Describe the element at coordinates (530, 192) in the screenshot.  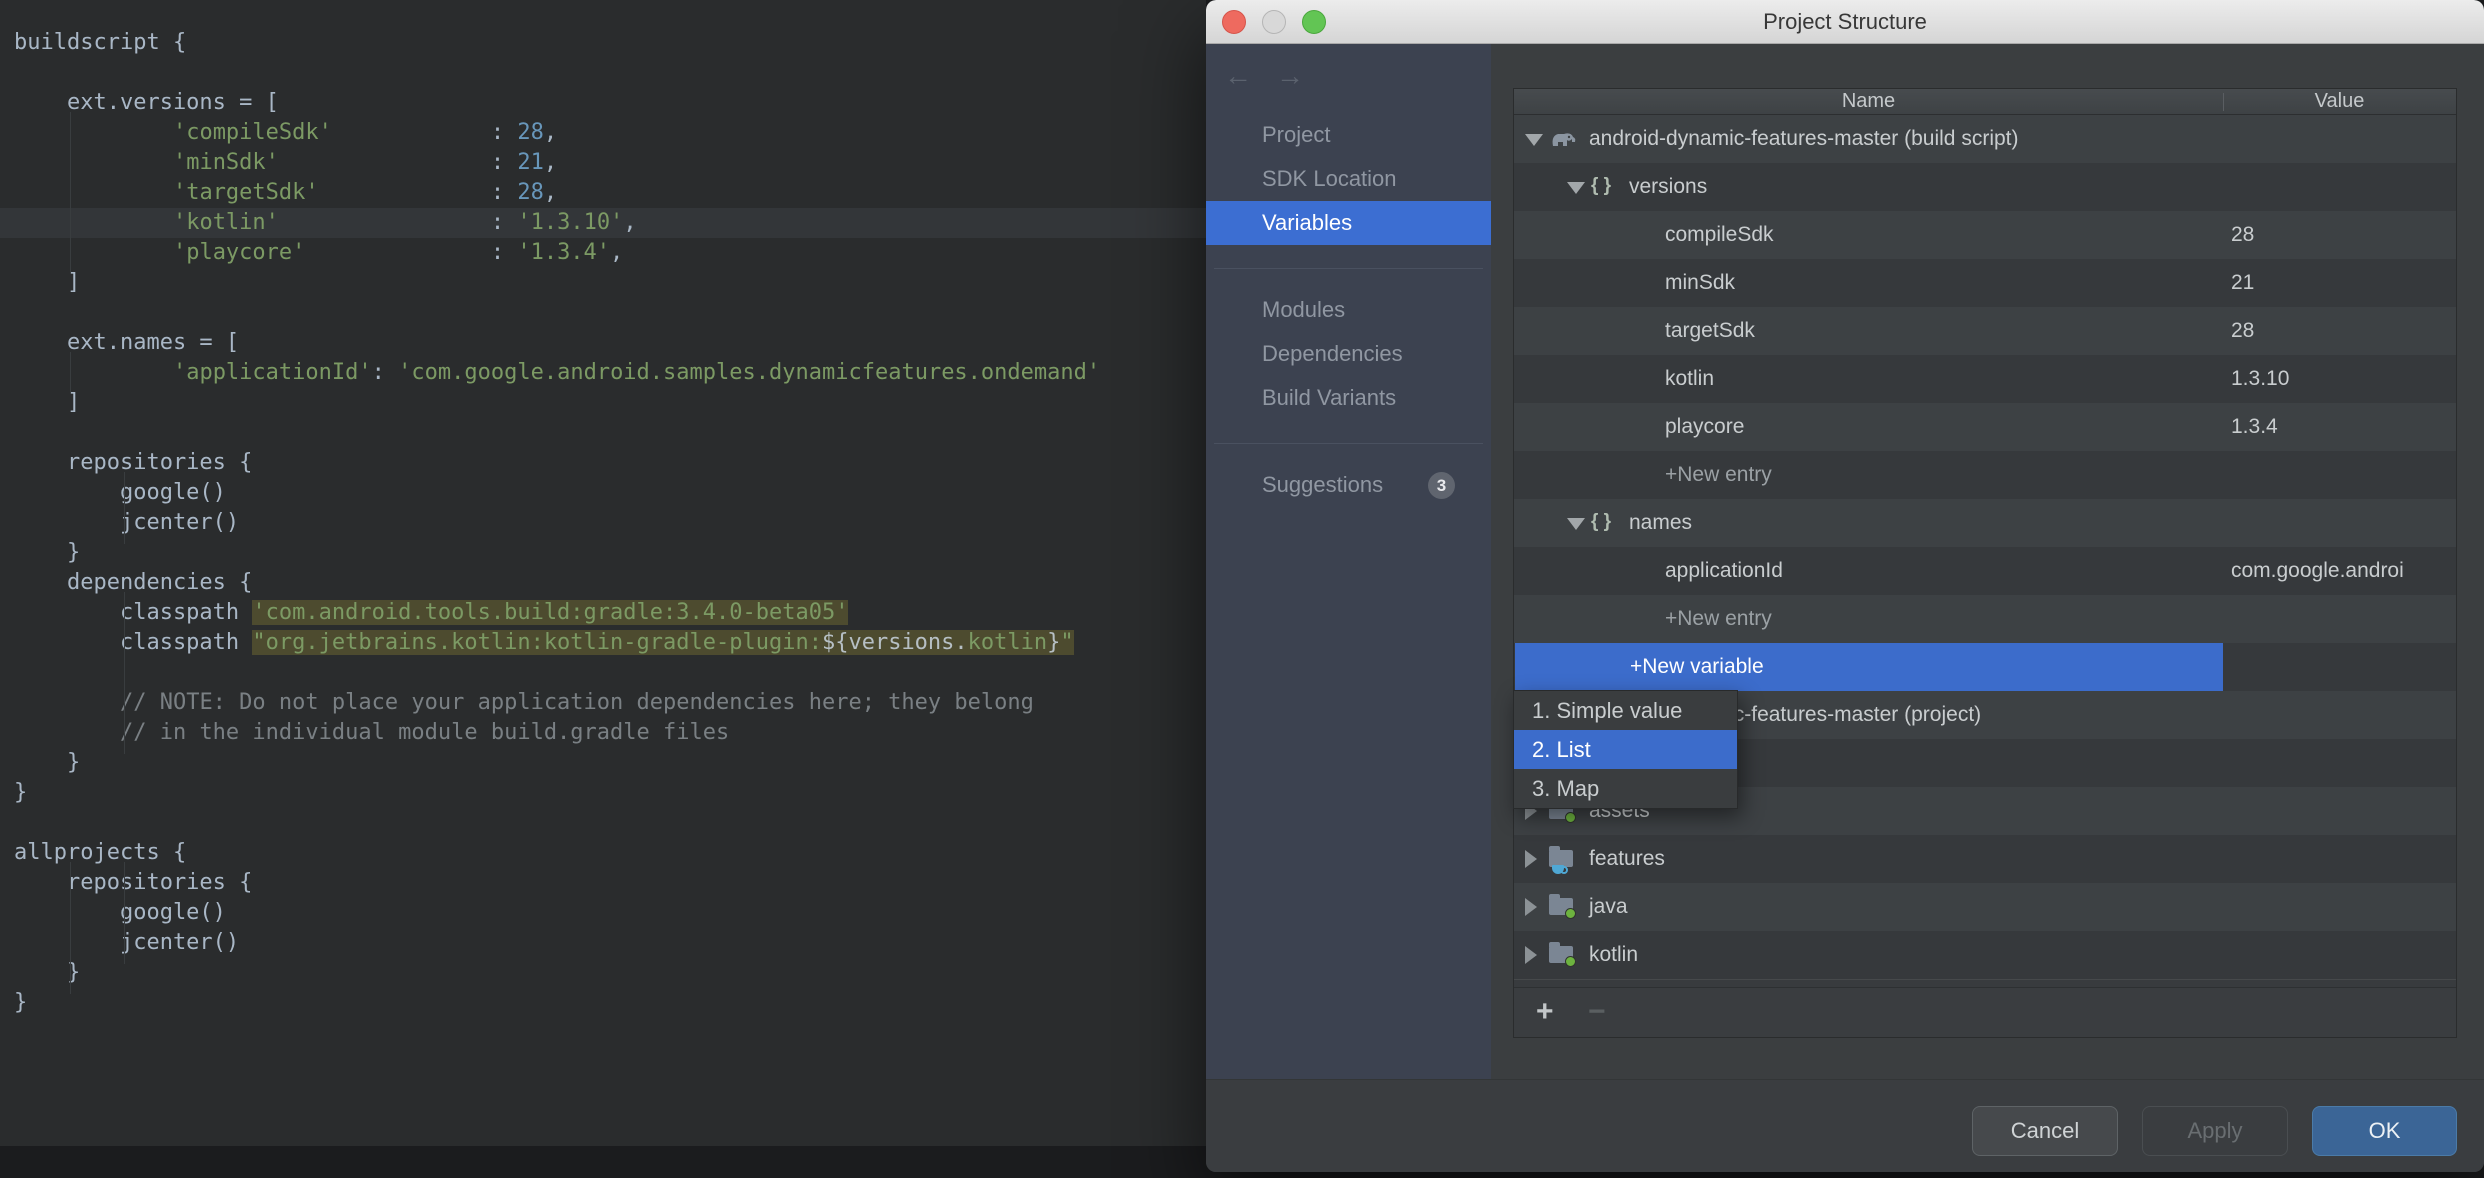
I see `code-segment: 28` at that location.